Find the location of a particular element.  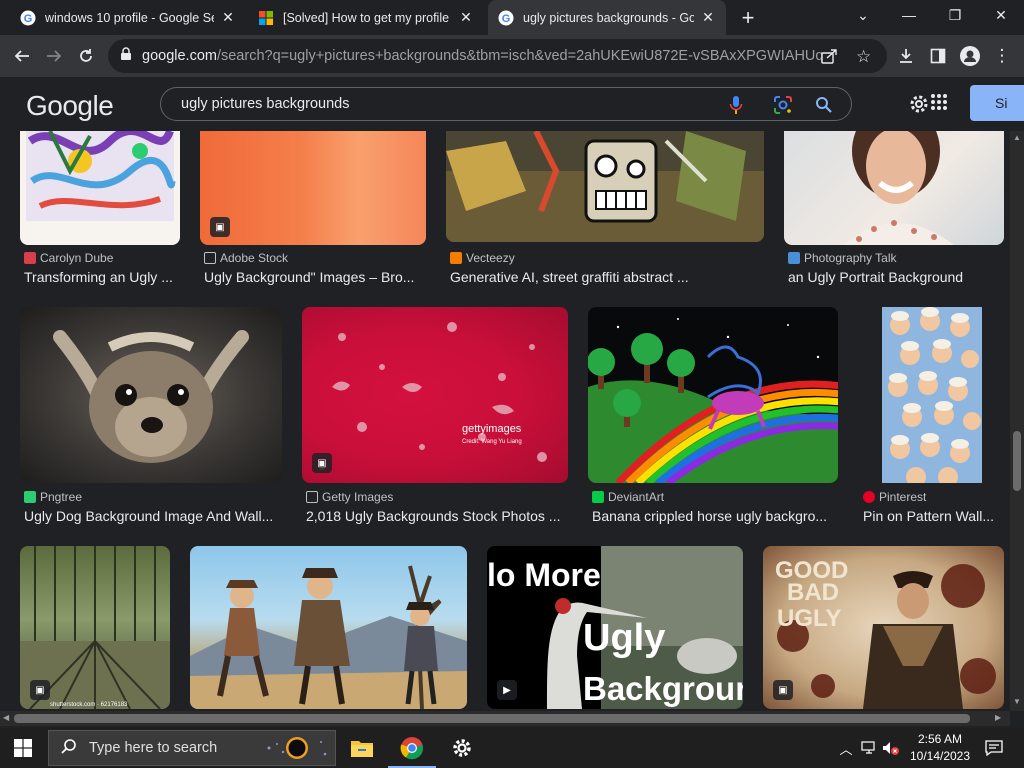

result-thumbnail-woman-portrait is located at coordinates (894, 188).